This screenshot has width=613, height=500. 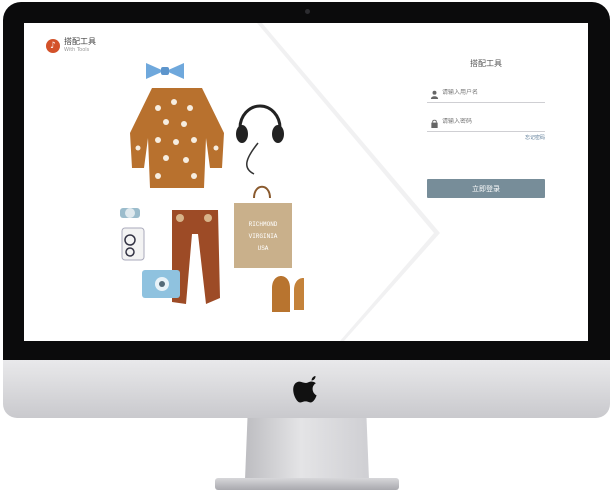 I want to click on tote-print-line-2: VIRGINIA, so click(x=263, y=236).